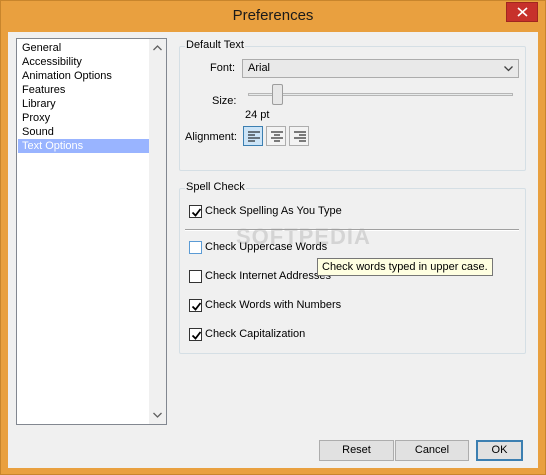 This screenshot has width=546, height=475. Describe the element at coordinates (380, 94) in the screenshot. I see `size-slider-track` at that location.